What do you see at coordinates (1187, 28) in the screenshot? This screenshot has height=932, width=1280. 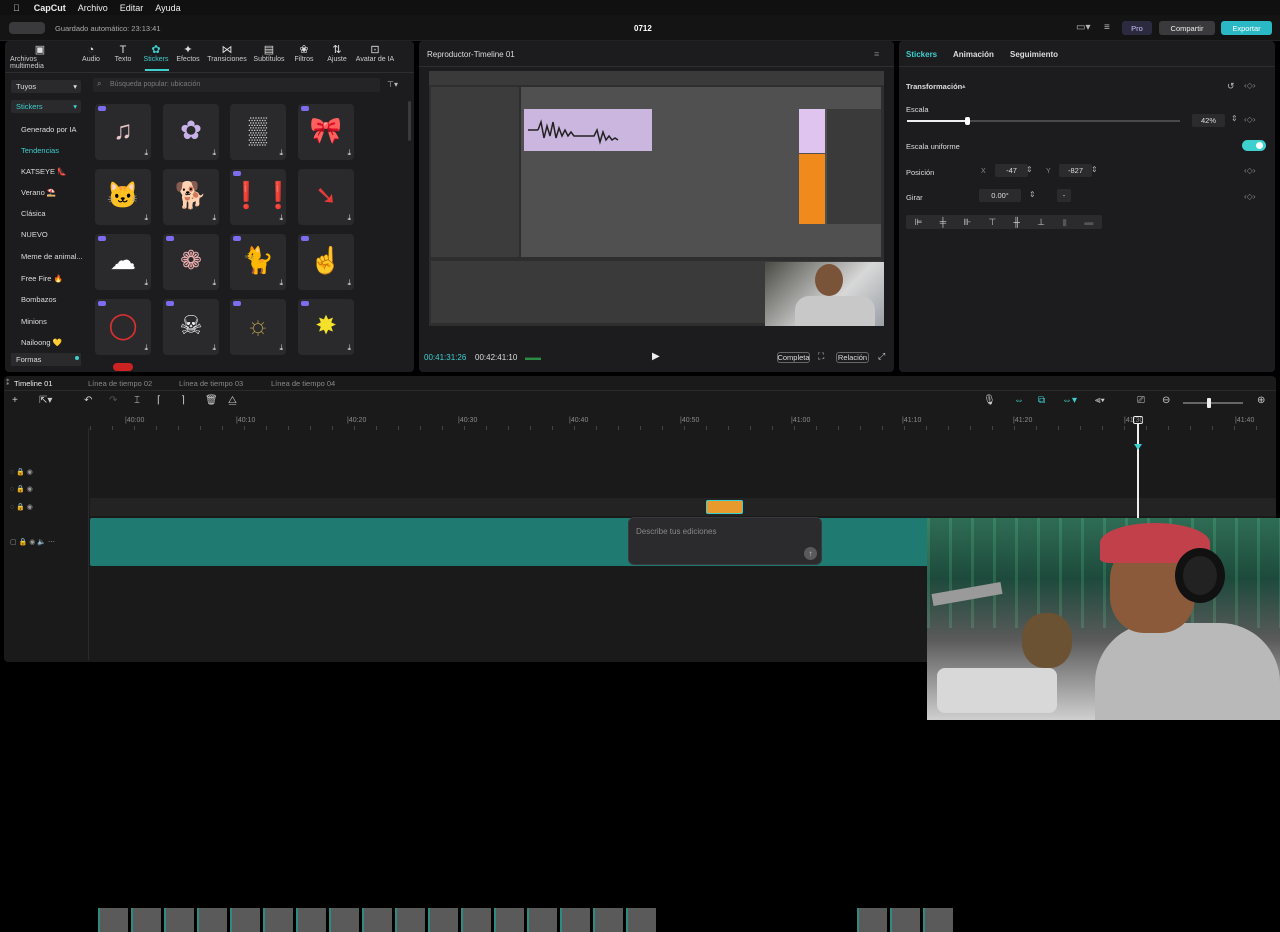 I see `share-button: Compartir` at bounding box center [1187, 28].